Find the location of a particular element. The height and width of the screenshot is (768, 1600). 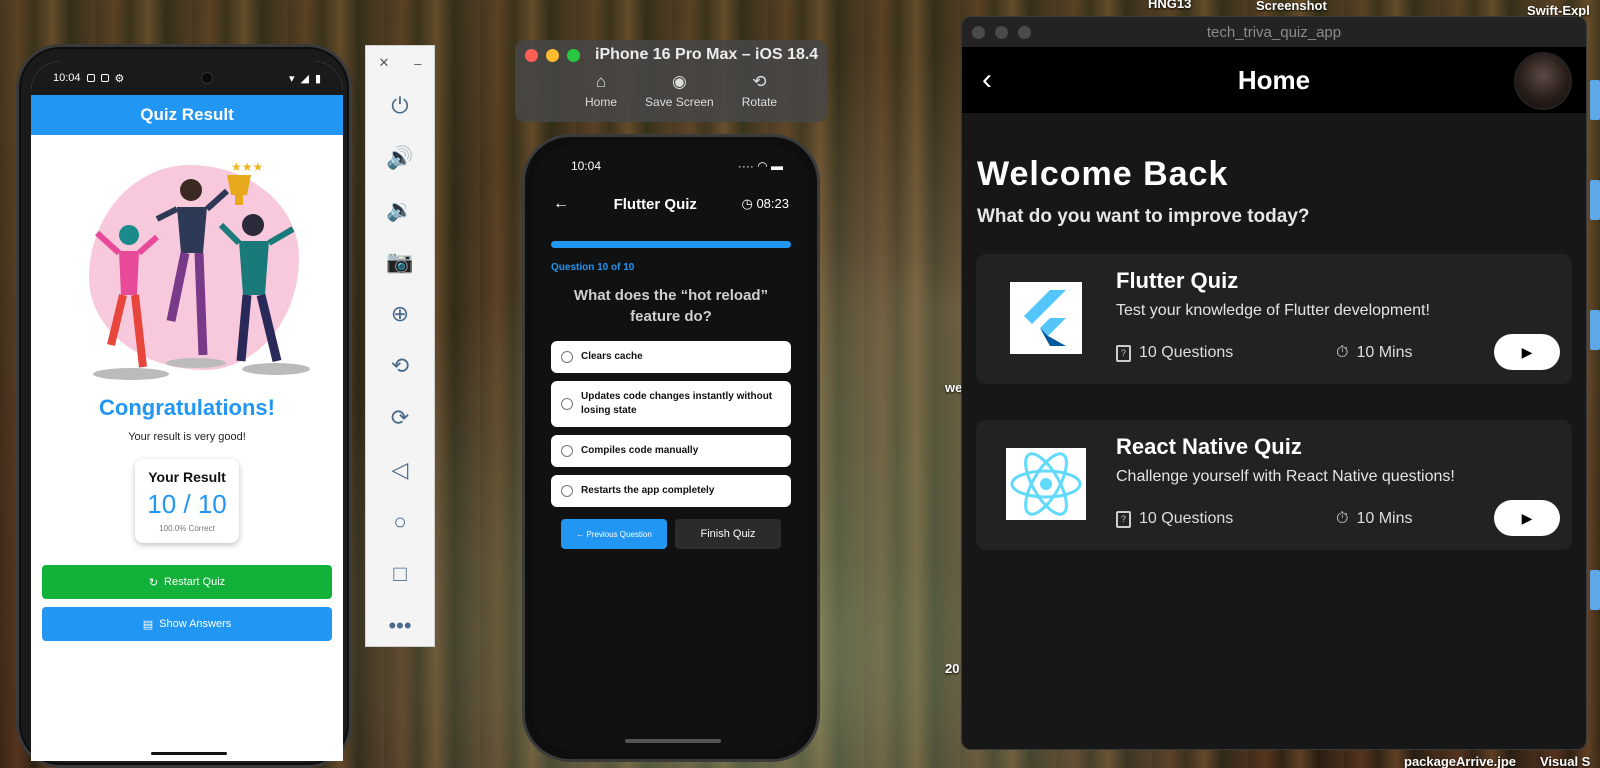

desktop-file-label: we is located at coordinates (953, 387).